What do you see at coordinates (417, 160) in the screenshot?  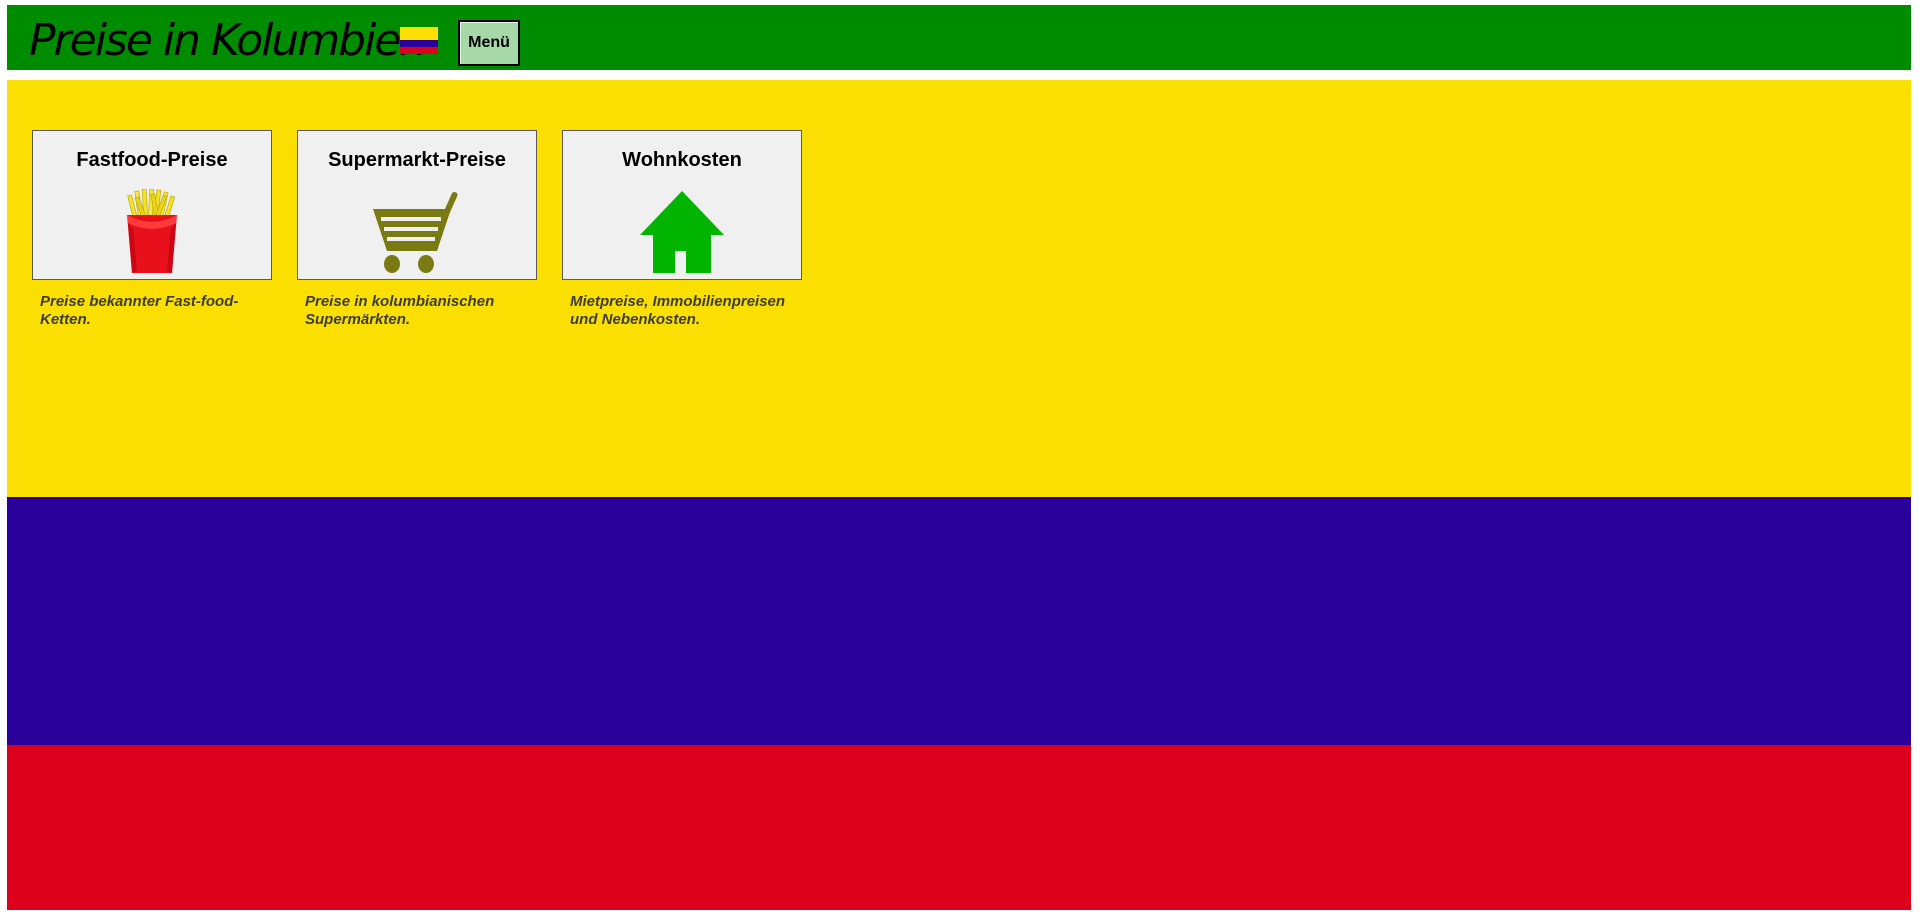 I see `card-title: Supermarkt-Preise` at bounding box center [417, 160].